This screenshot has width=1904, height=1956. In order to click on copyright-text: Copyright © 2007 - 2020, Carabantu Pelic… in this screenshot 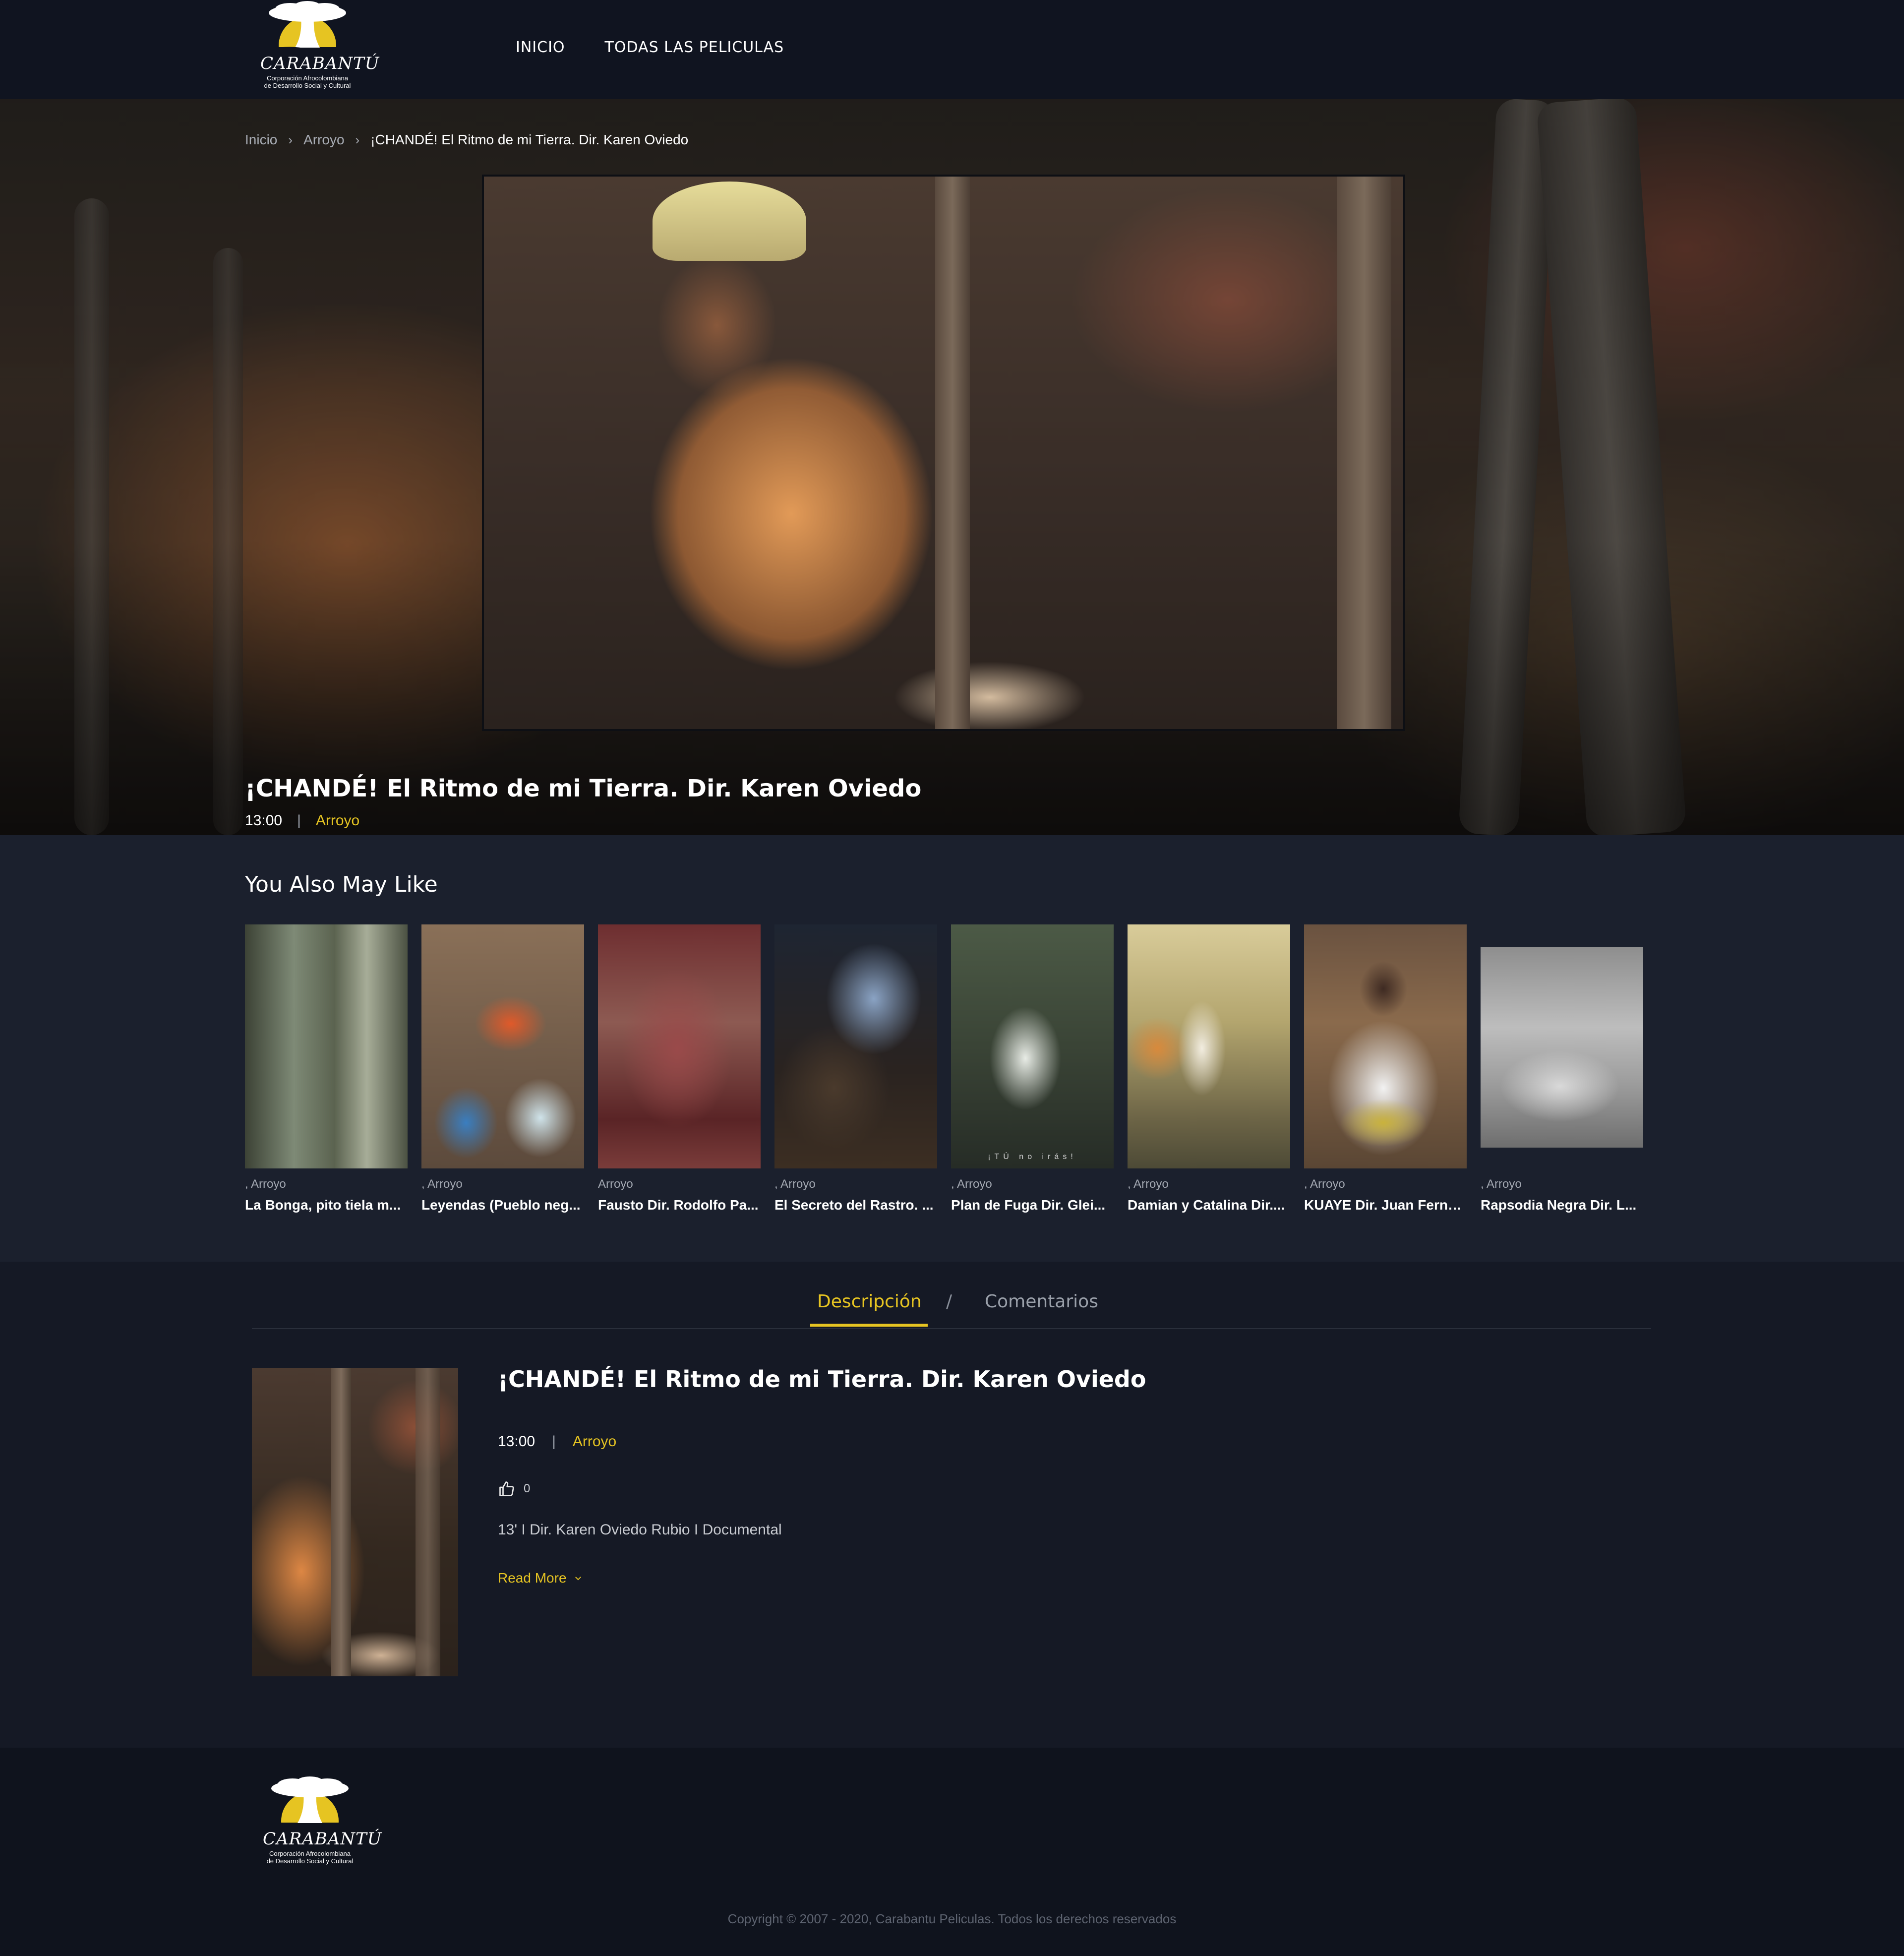, I will do `click(952, 1918)`.